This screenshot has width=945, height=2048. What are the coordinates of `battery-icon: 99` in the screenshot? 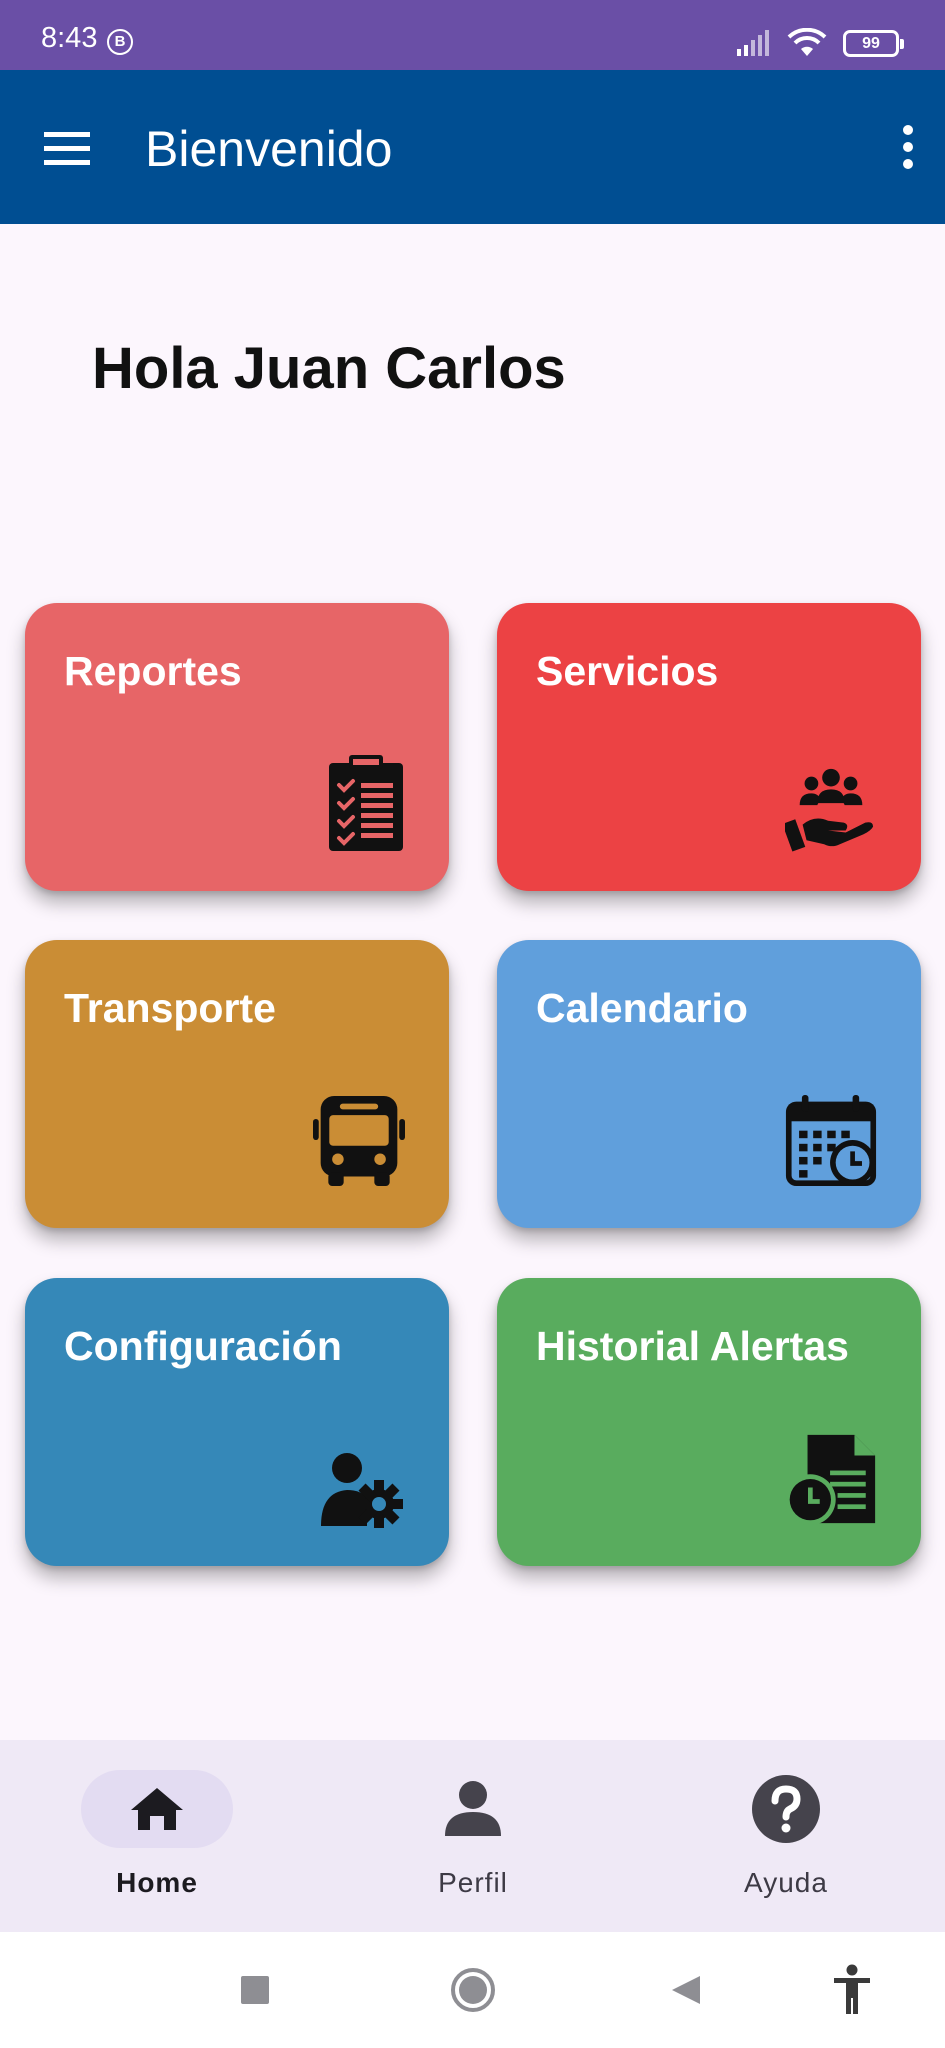 It's located at (873, 43).